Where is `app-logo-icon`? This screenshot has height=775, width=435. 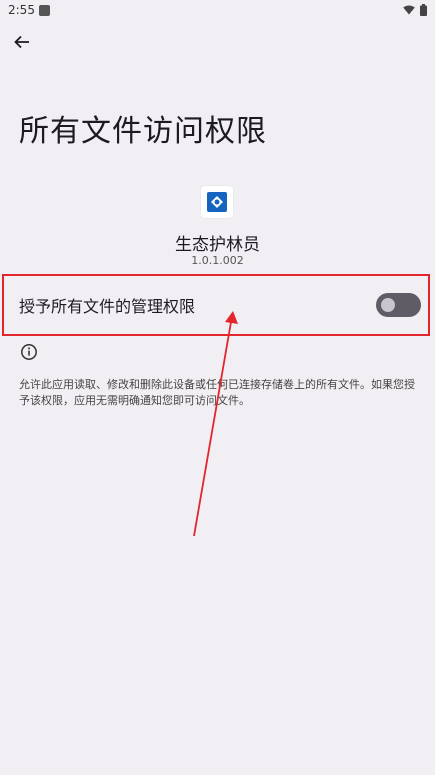
app-logo-icon is located at coordinates (217, 202).